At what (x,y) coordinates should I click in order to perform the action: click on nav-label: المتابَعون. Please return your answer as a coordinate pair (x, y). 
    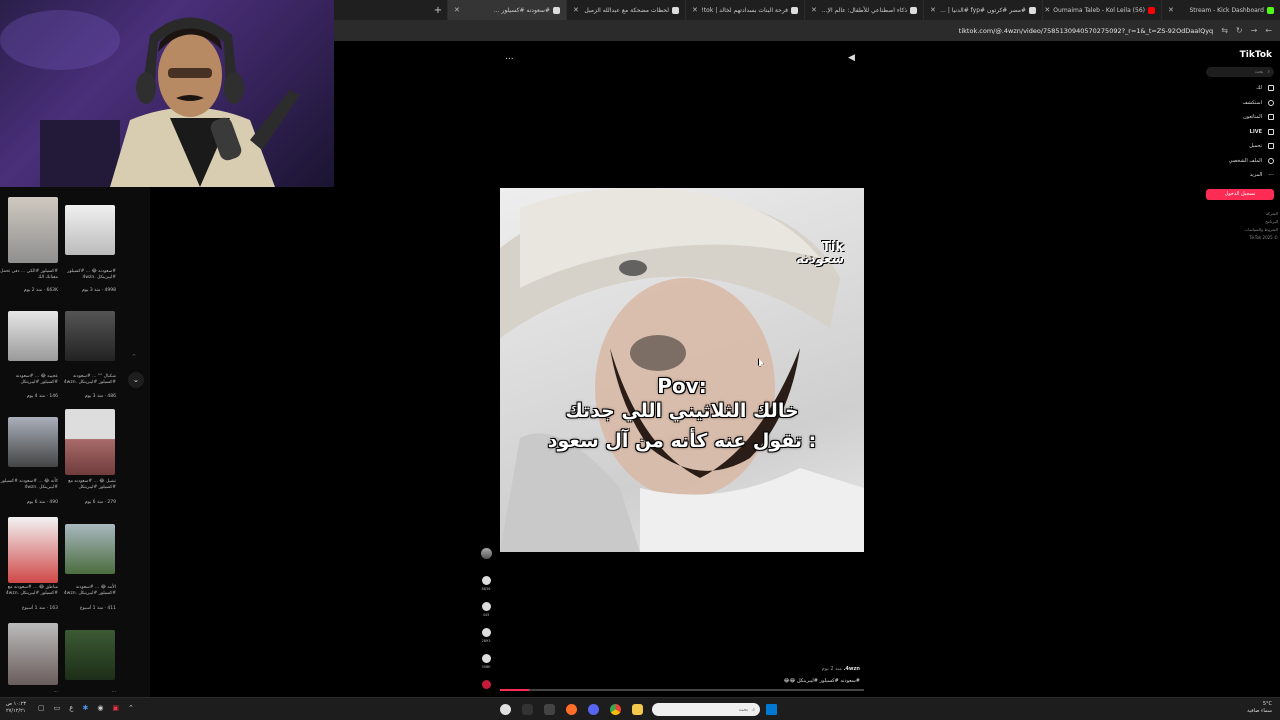
    Looking at the image, I should click on (1252, 117).